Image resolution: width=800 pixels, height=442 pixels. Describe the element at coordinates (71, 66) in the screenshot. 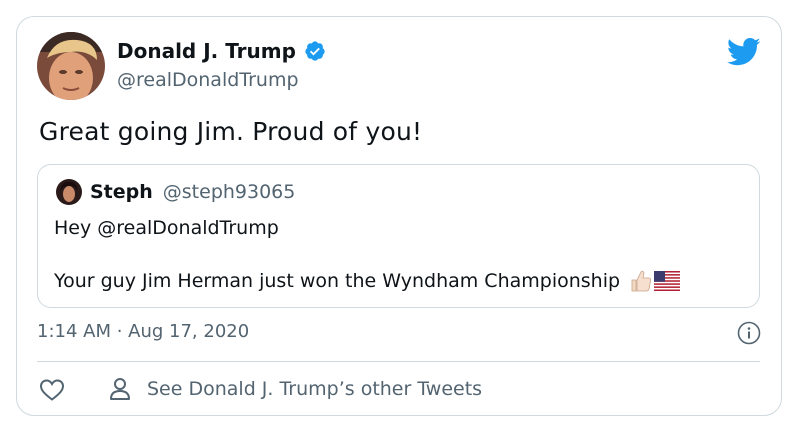

I see `author-avatar` at that location.